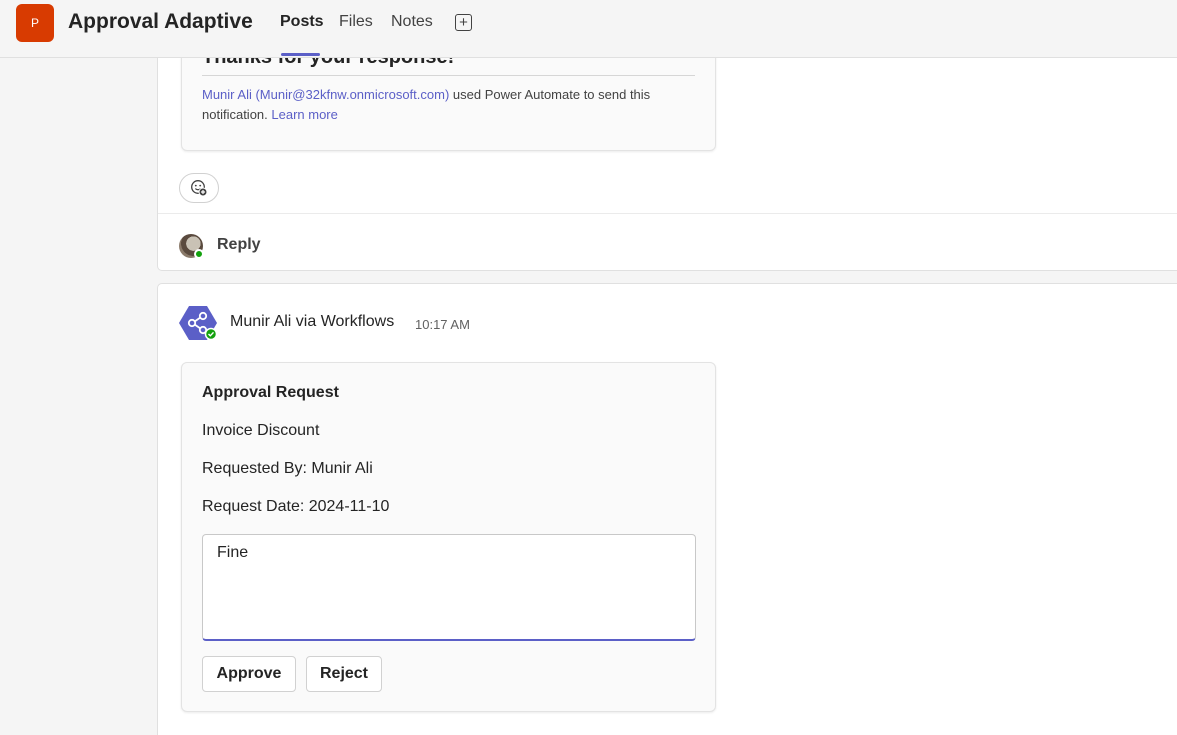 The image size is (1177, 735). Describe the element at coordinates (261, 430) in the screenshot. I see `request-subject: Invoice Discount` at that location.